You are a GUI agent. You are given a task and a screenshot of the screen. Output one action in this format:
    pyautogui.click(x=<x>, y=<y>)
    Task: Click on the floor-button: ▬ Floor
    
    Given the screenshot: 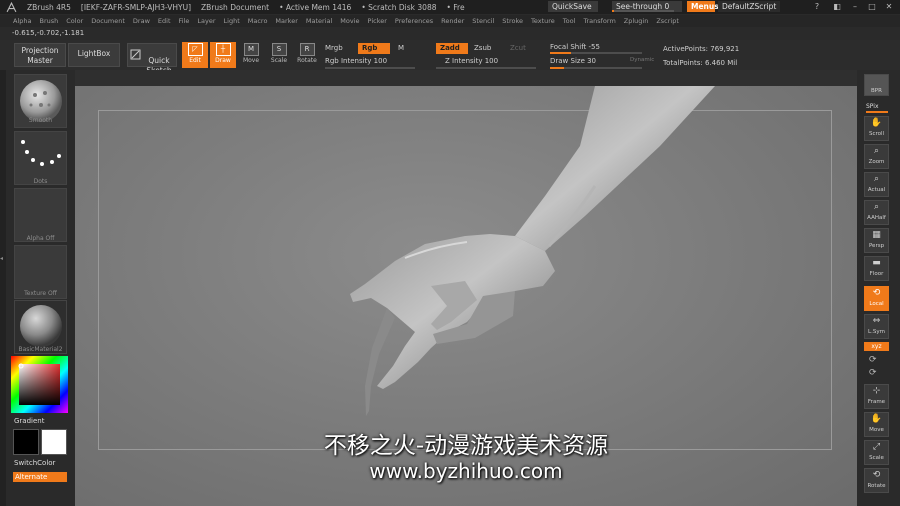 What is the action you would take?
    pyautogui.click(x=876, y=268)
    